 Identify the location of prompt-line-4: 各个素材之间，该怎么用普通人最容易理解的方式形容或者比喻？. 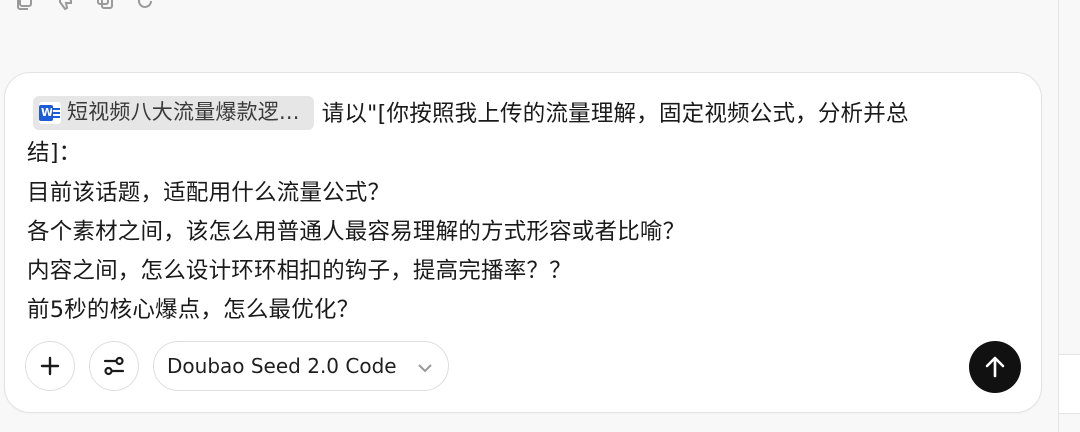
(356, 231).